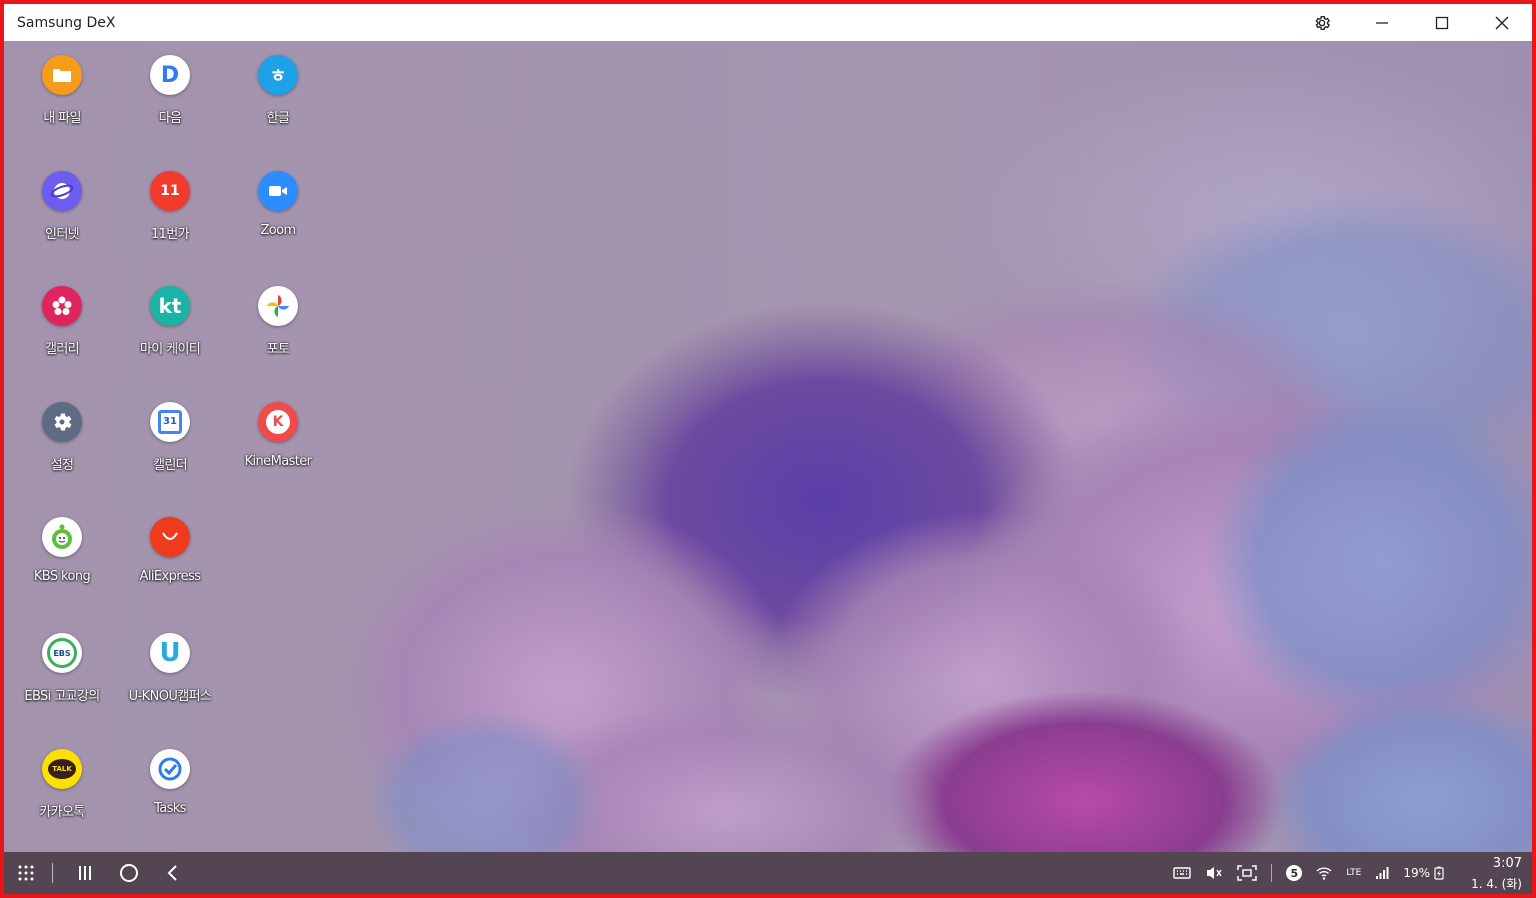  I want to click on app-shortcut-settings-gear: 설정, so click(62, 443).